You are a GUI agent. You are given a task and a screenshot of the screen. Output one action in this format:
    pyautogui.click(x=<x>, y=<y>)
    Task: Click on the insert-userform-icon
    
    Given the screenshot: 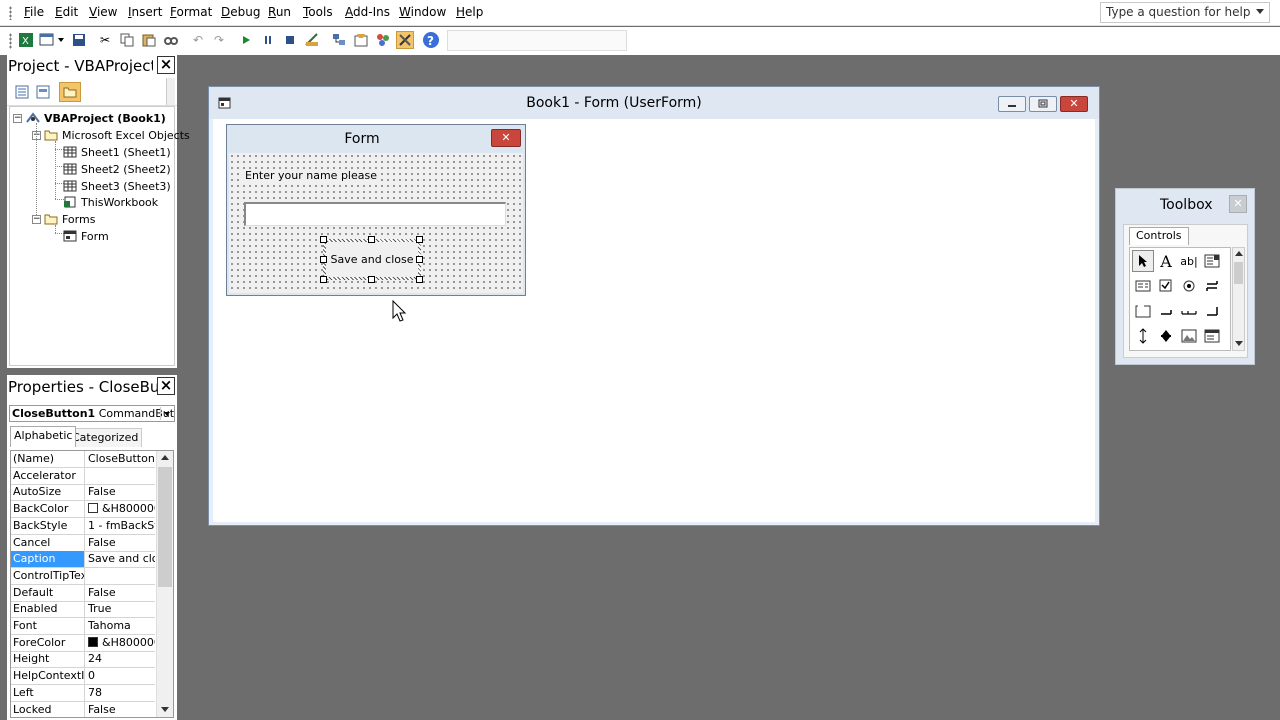 What is the action you would take?
    pyautogui.click(x=47, y=40)
    